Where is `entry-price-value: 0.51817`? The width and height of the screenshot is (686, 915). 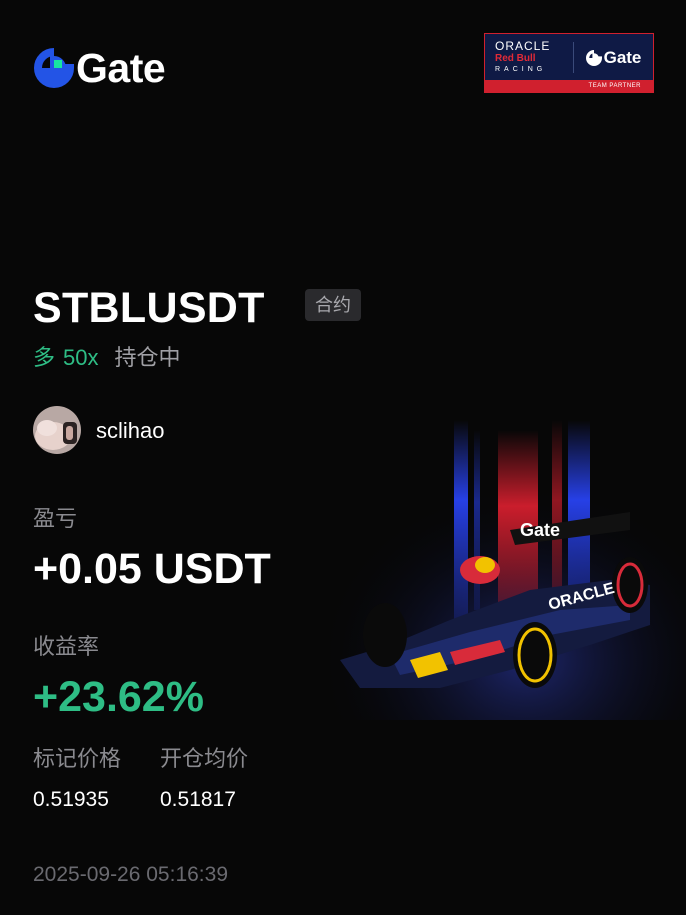 entry-price-value: 0.51817 is located at coordinates (198, 799).